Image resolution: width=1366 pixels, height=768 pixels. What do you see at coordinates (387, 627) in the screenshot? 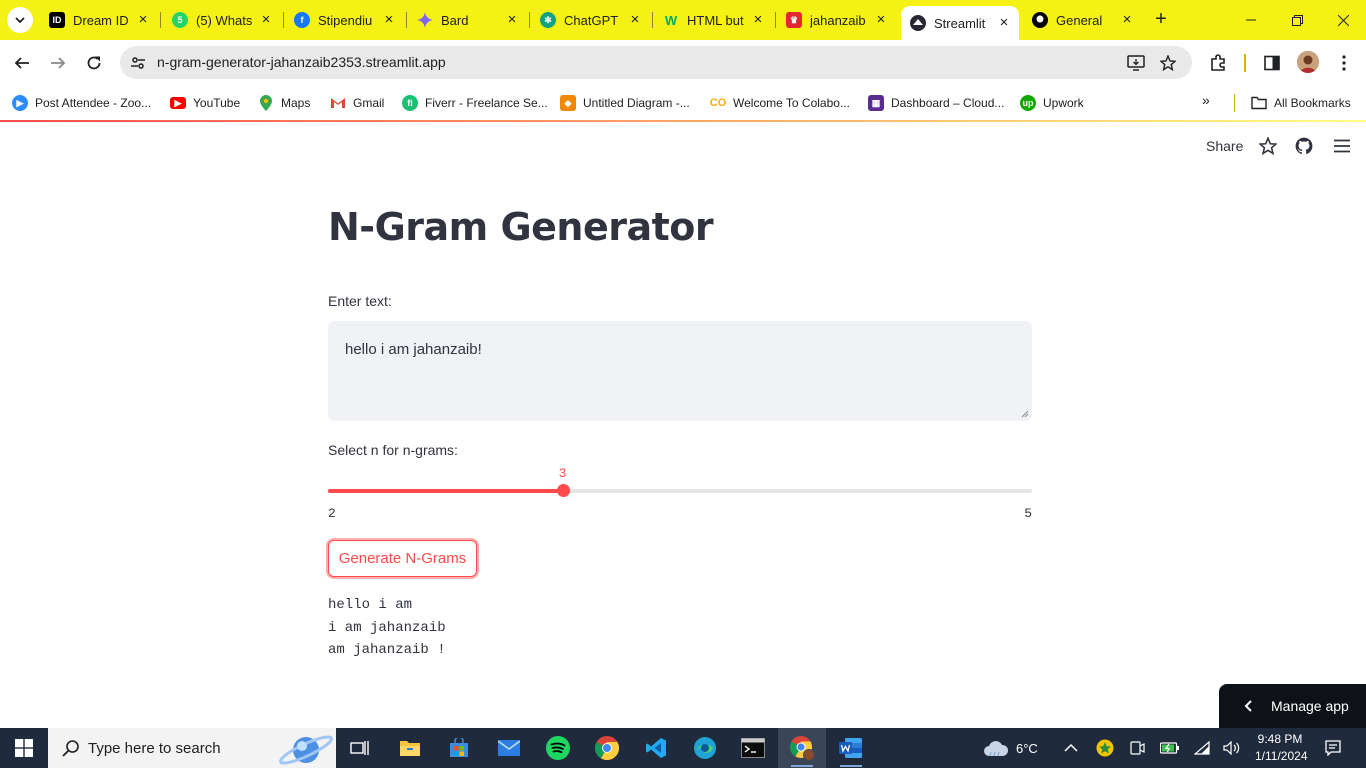
I see `ngram-line: i am jahanzaib` at bounding box center [387, 627].